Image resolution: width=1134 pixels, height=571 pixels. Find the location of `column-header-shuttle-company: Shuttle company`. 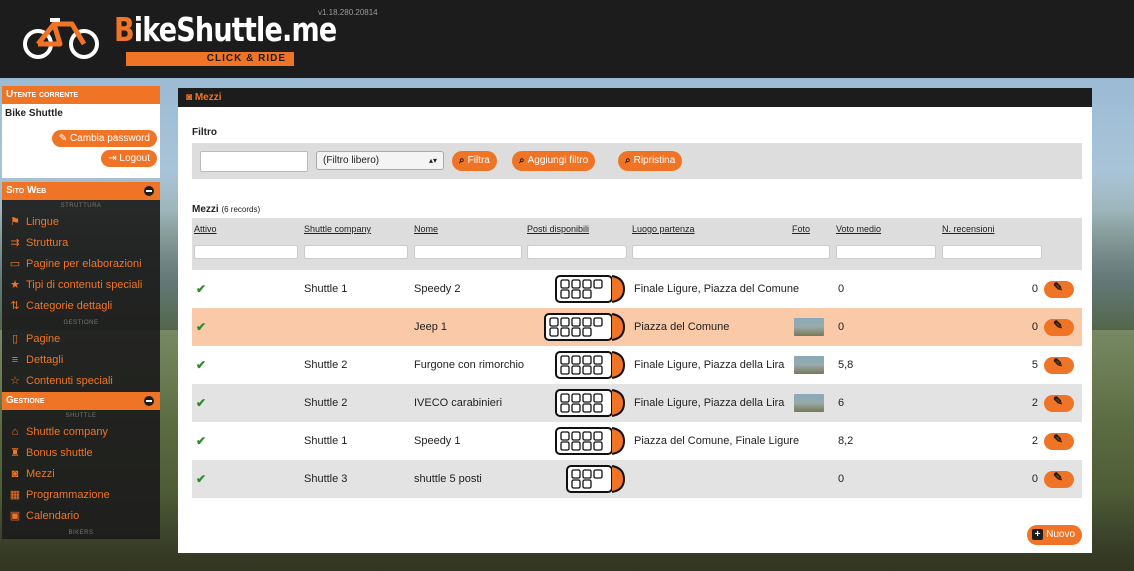

column-header-shuttle-company: Shuttle company is located at coordinates (337, 229).